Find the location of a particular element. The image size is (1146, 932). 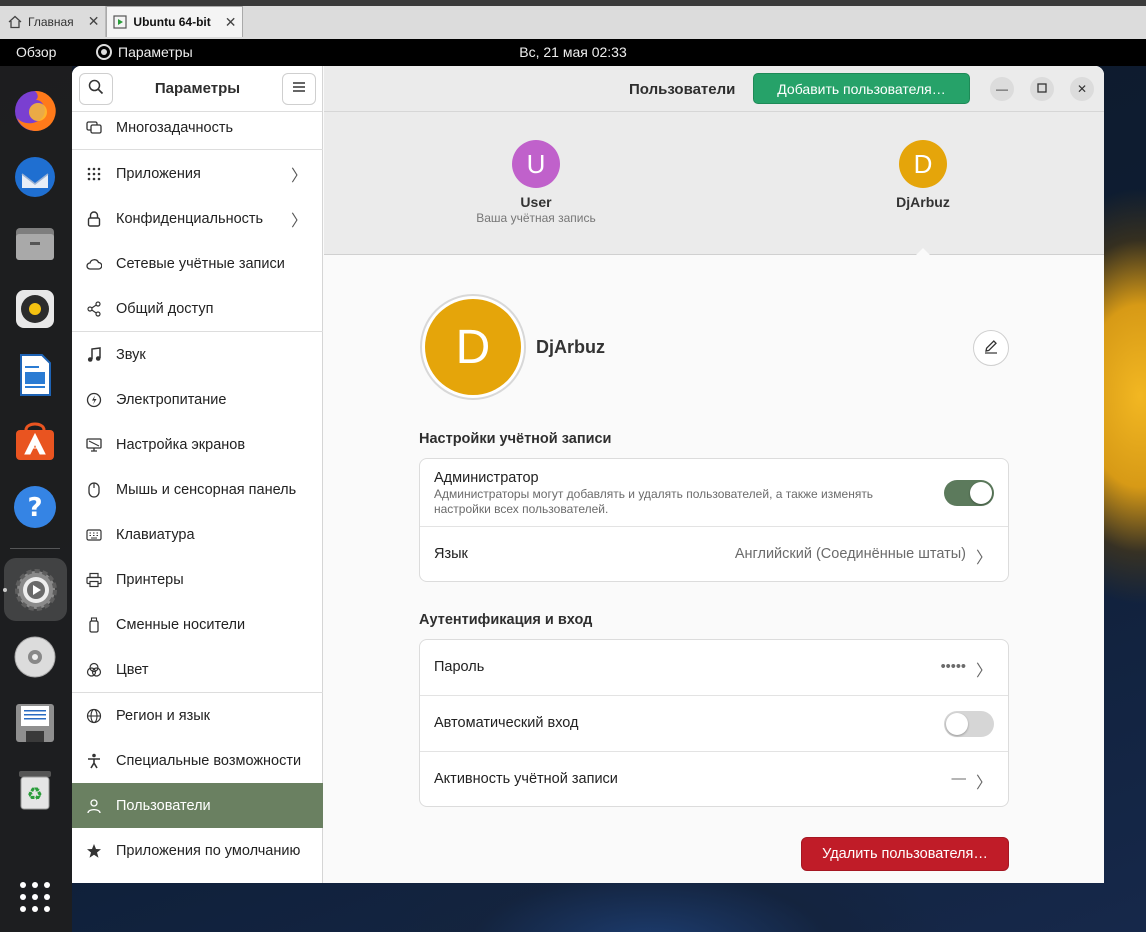

sidebar-item-label: Сменные носители is located at coordinates (181, 624).